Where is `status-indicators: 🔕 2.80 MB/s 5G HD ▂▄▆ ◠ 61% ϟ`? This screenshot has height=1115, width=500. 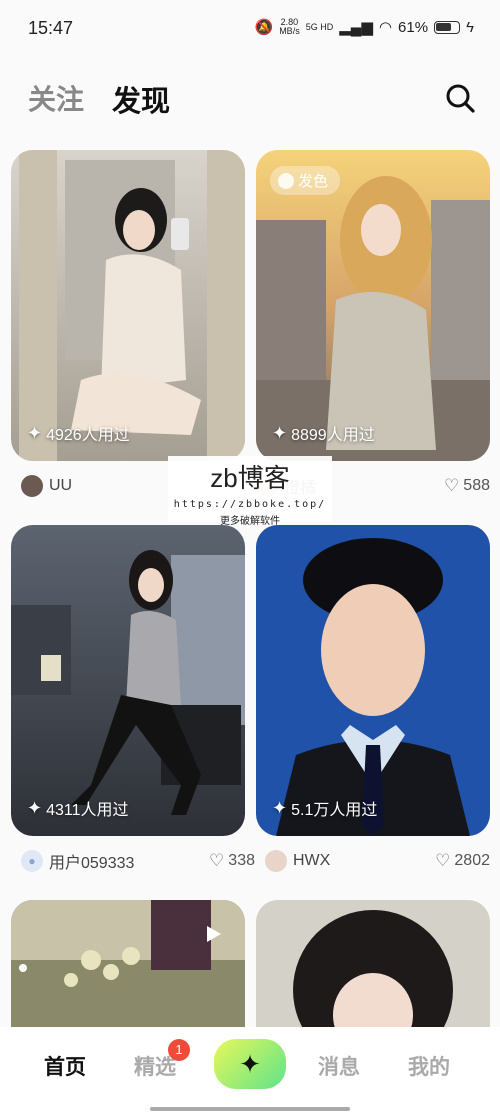
status-indicators: 🔕 2.80 MB/s 5G HD ▂▄▆ ◠ 61% ϟ is located at coordinates (364, 27).